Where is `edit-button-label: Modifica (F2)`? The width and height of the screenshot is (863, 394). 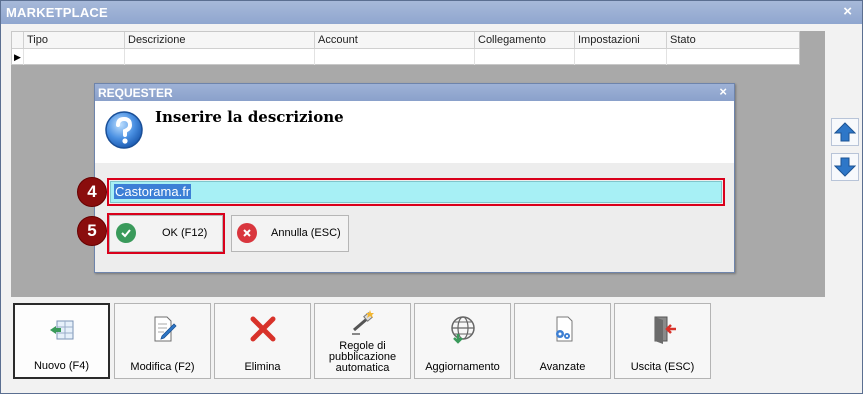
edit-button-label: Modifica (F2) is located at coordinates (162, 367).